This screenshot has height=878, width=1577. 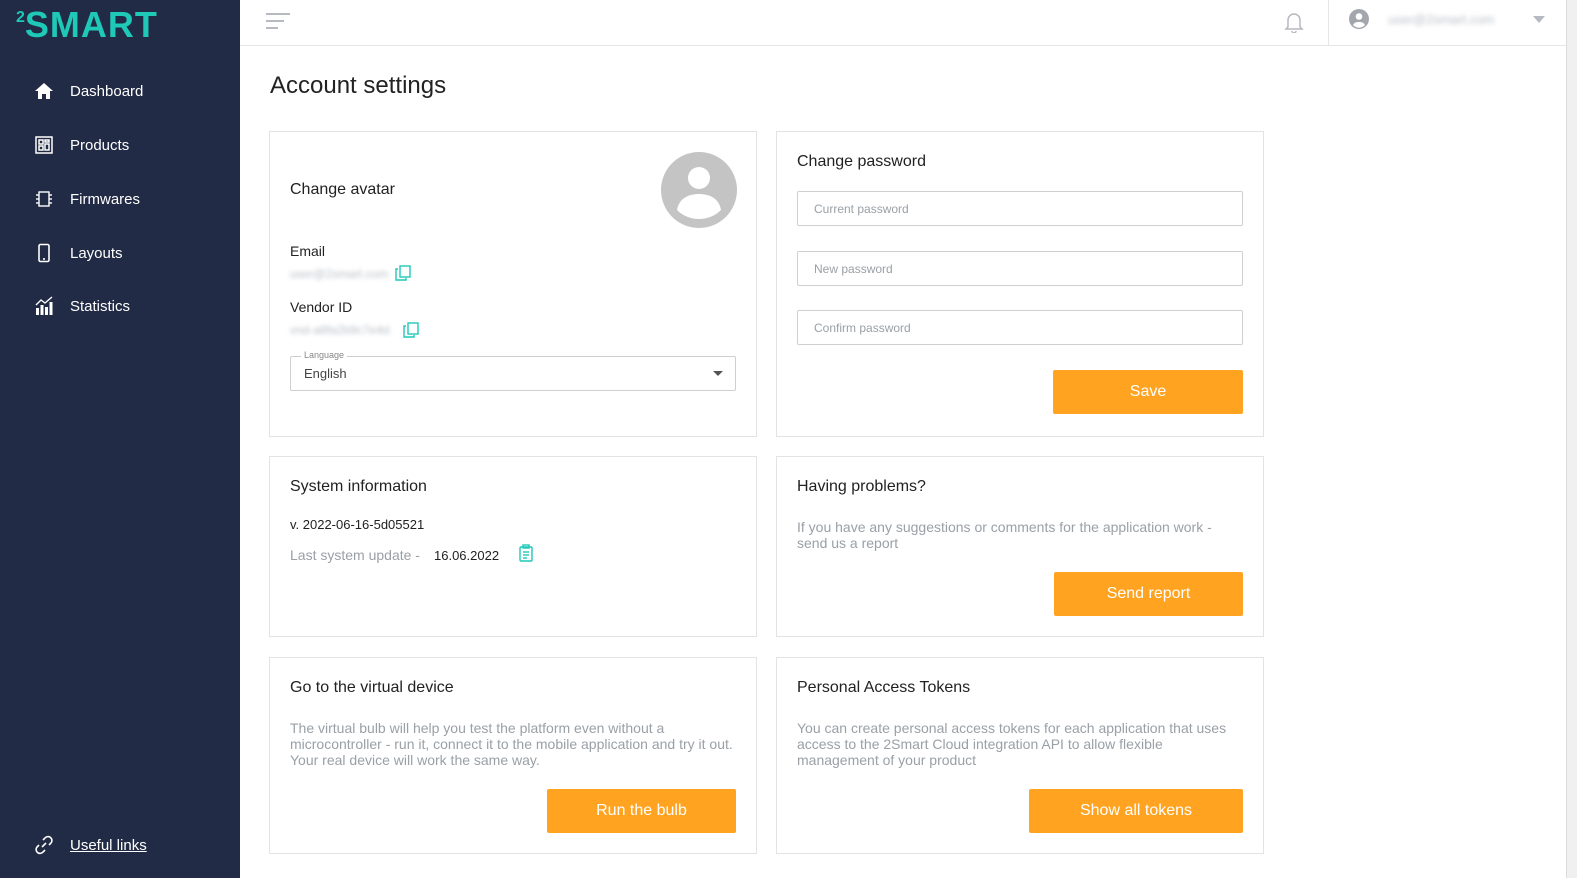 I want to click on email-value: user@2smart.com, so click(x=339, y=274).